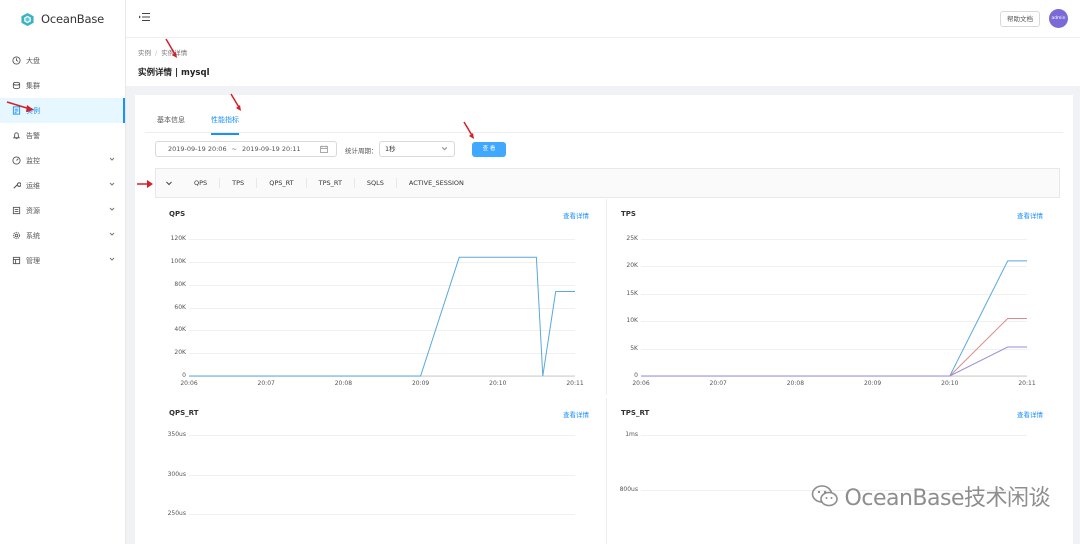 This screenshot has height=544, width=1080. I want to click on metric-tps: TPS, so click(239, 183).